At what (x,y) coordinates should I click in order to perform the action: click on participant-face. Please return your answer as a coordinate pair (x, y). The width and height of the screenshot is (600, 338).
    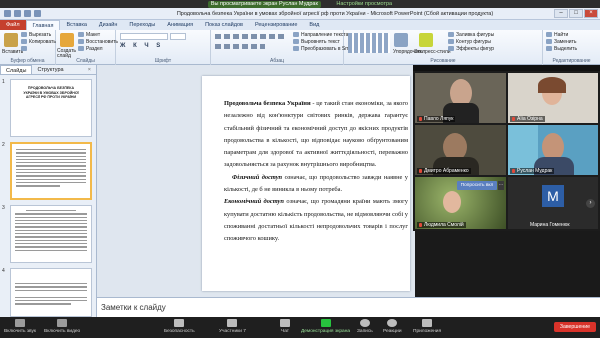
    Looking at the image, I should click on (452, 202).